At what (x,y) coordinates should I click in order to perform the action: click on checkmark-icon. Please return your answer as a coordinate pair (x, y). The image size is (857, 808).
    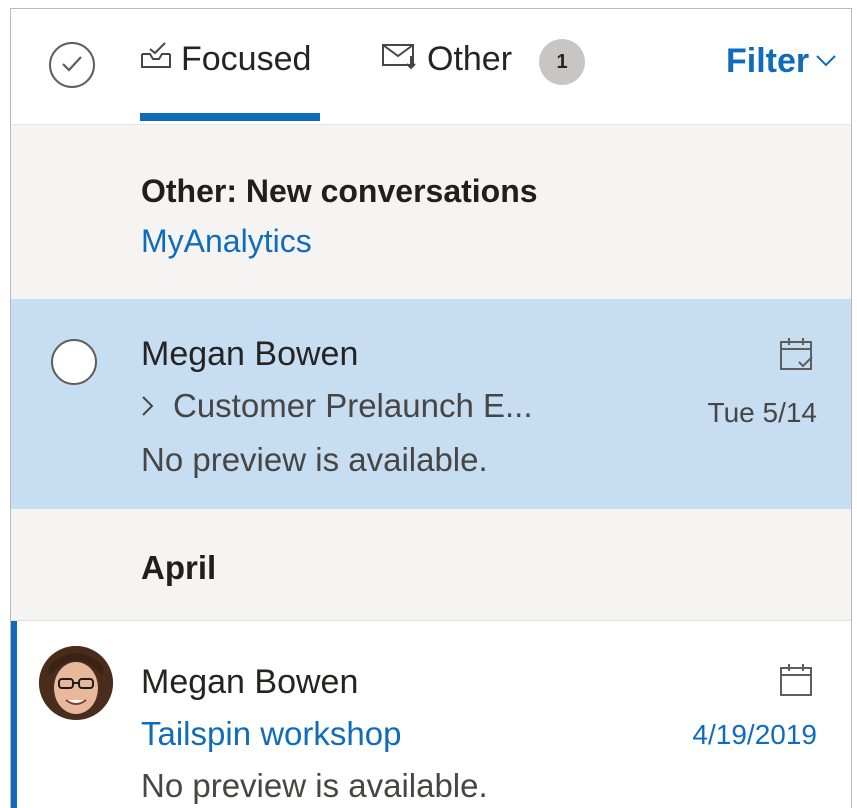
    Looking at the image, I should click on (72, 64).